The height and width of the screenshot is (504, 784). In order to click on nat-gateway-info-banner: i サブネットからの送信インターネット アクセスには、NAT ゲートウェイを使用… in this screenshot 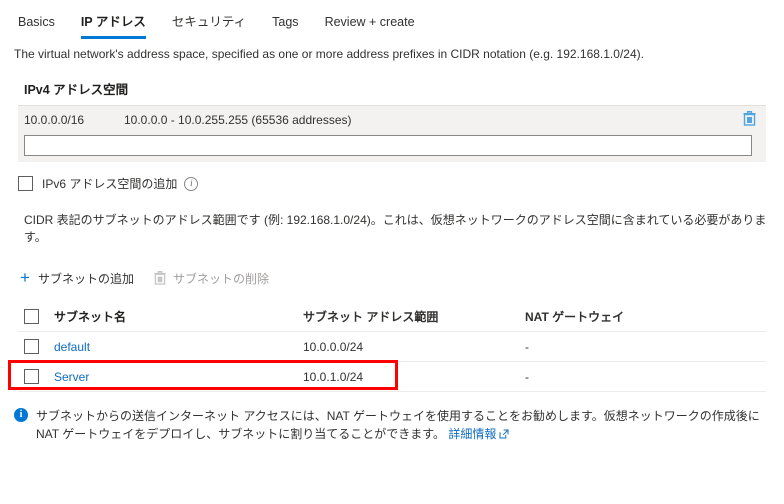, I will do `click(389, 425)`.